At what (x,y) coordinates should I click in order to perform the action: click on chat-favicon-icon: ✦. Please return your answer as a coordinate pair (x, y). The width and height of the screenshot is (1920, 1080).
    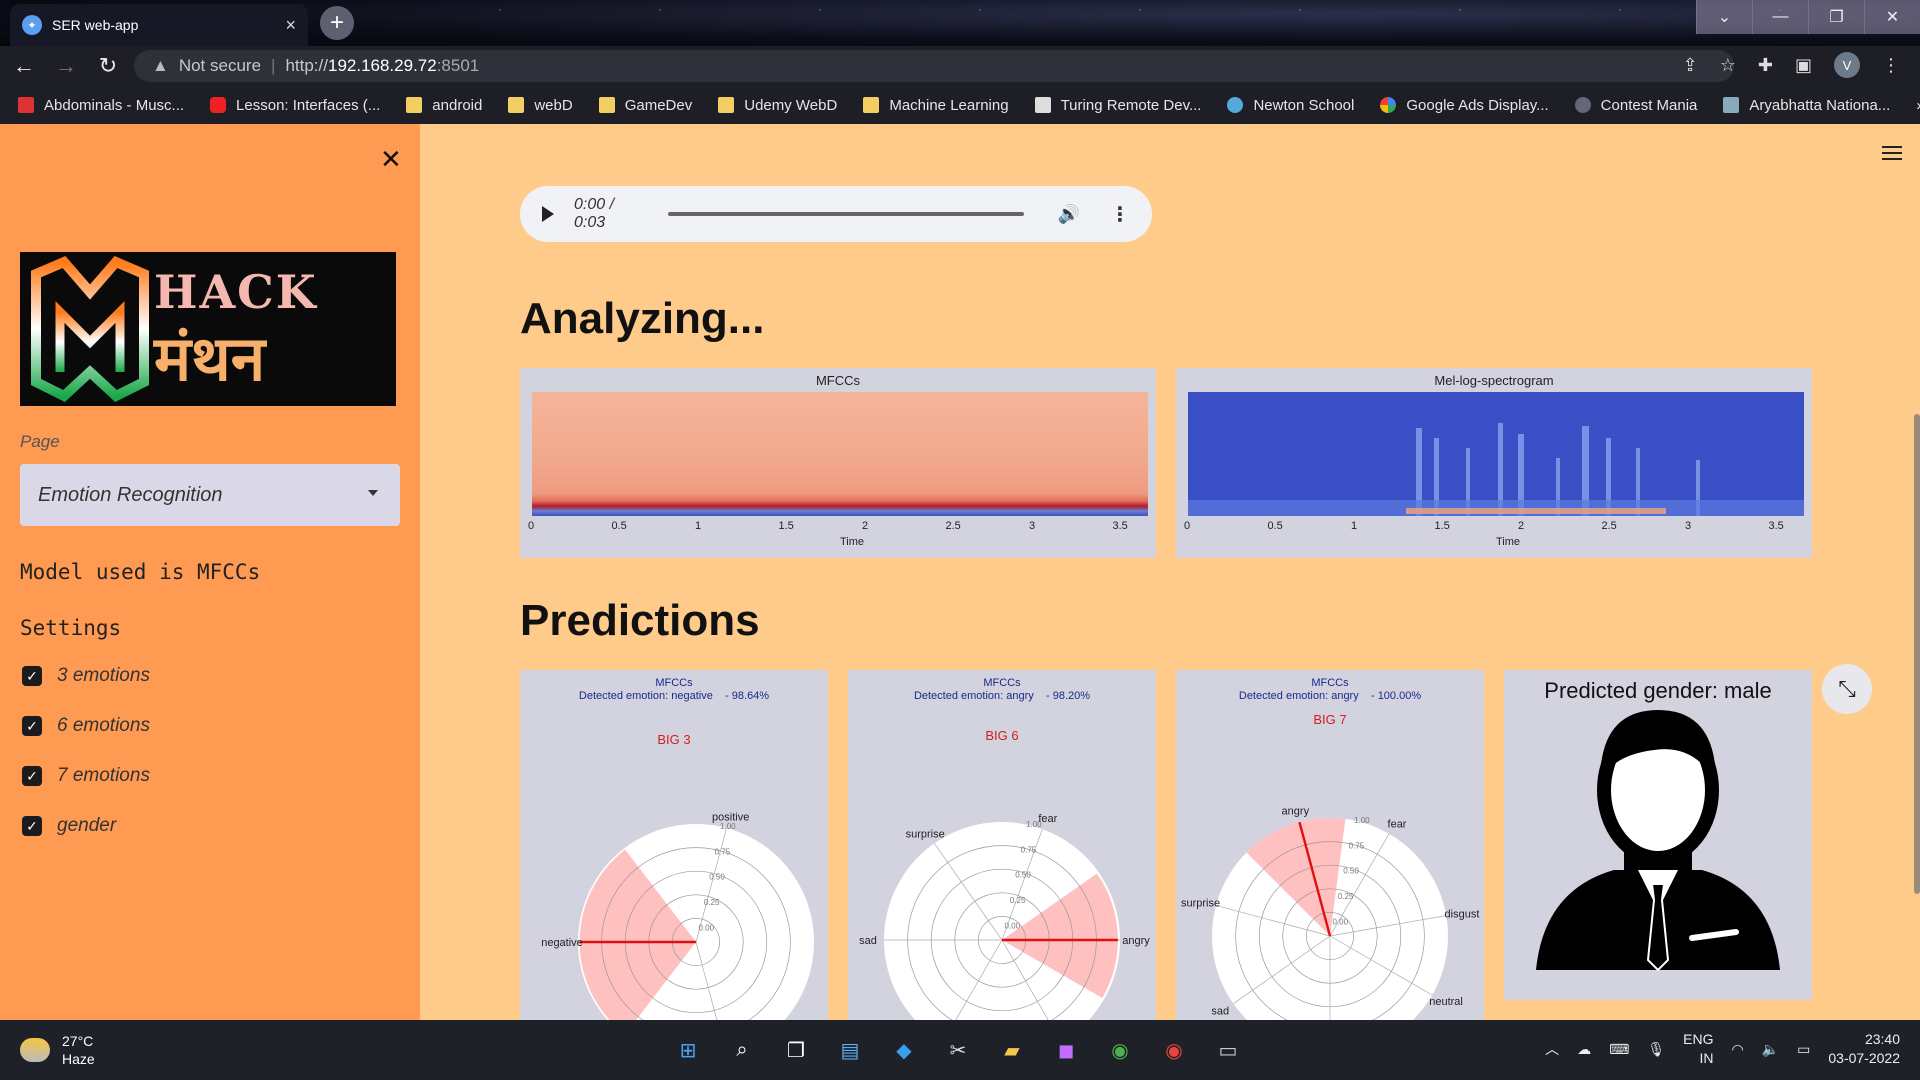
    Looking at the image, I should click on (32, 25).